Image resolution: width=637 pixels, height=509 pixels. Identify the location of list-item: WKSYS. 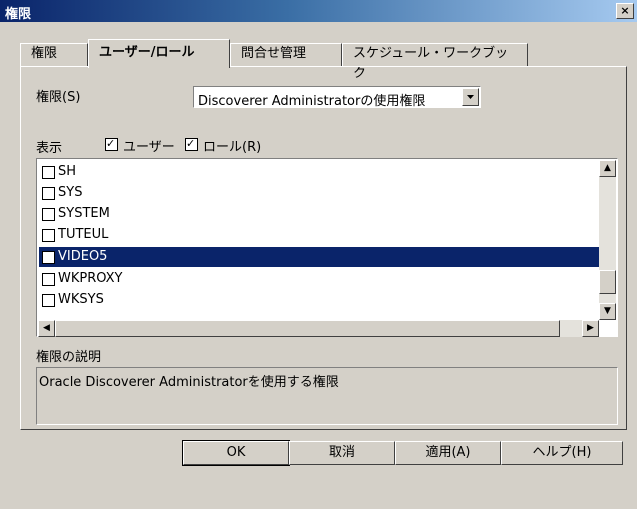
(319, 300).